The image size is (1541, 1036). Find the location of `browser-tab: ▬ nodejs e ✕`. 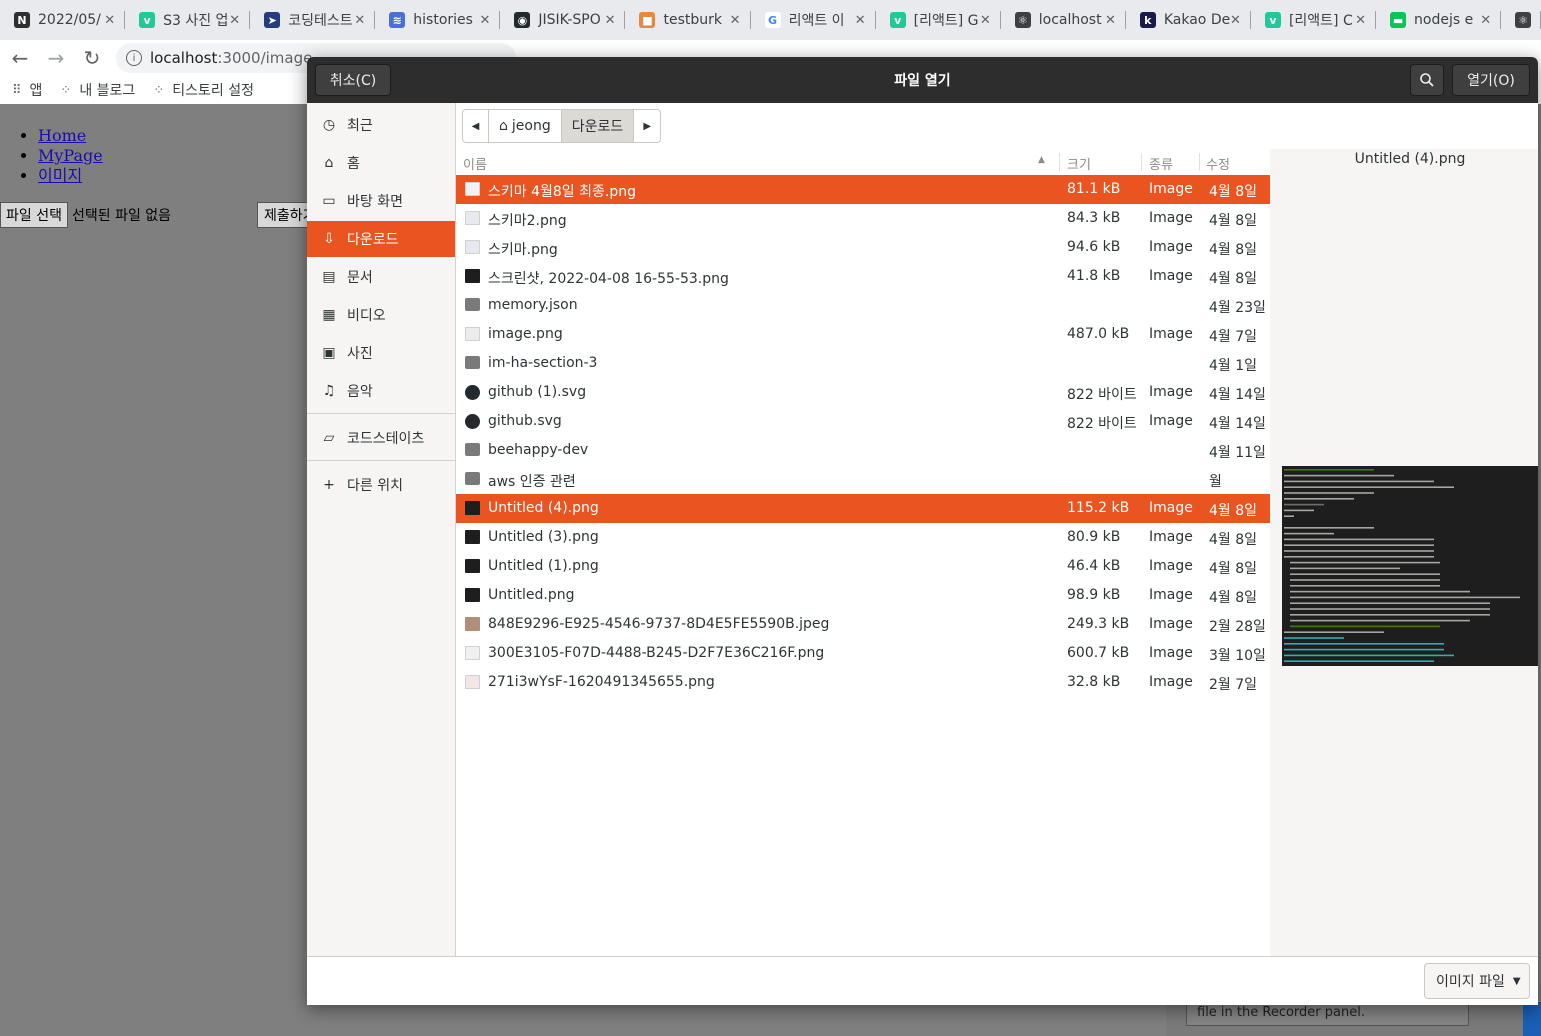

browser-tab: ▬ nodejs e ✕ is located at coordinates (1439, 20).